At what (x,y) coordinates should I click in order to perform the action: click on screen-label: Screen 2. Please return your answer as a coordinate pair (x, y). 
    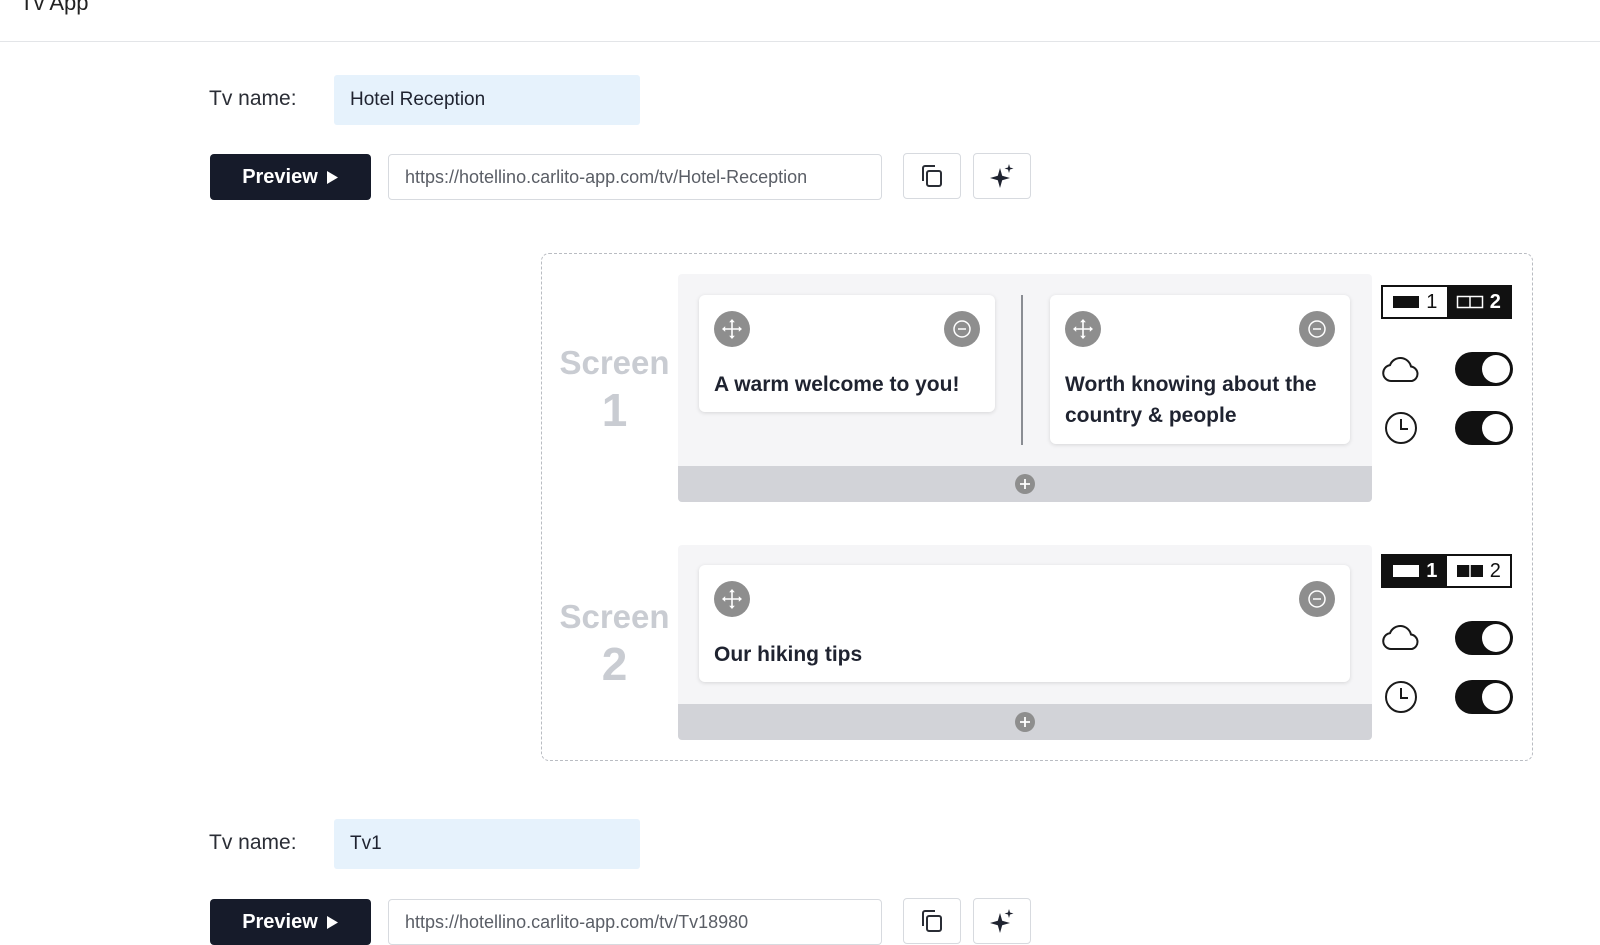
    Looking at the image, I should click on (614, 643).